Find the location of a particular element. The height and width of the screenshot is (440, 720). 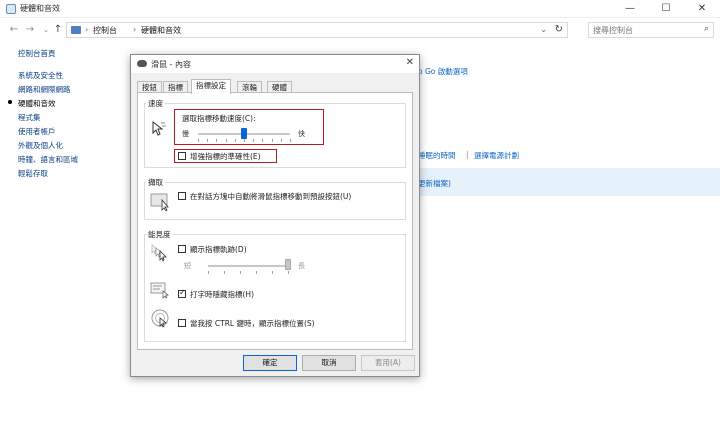

nav-clock-language-region: 時鐘、語言和區域 is located at coordinates (48, 159).